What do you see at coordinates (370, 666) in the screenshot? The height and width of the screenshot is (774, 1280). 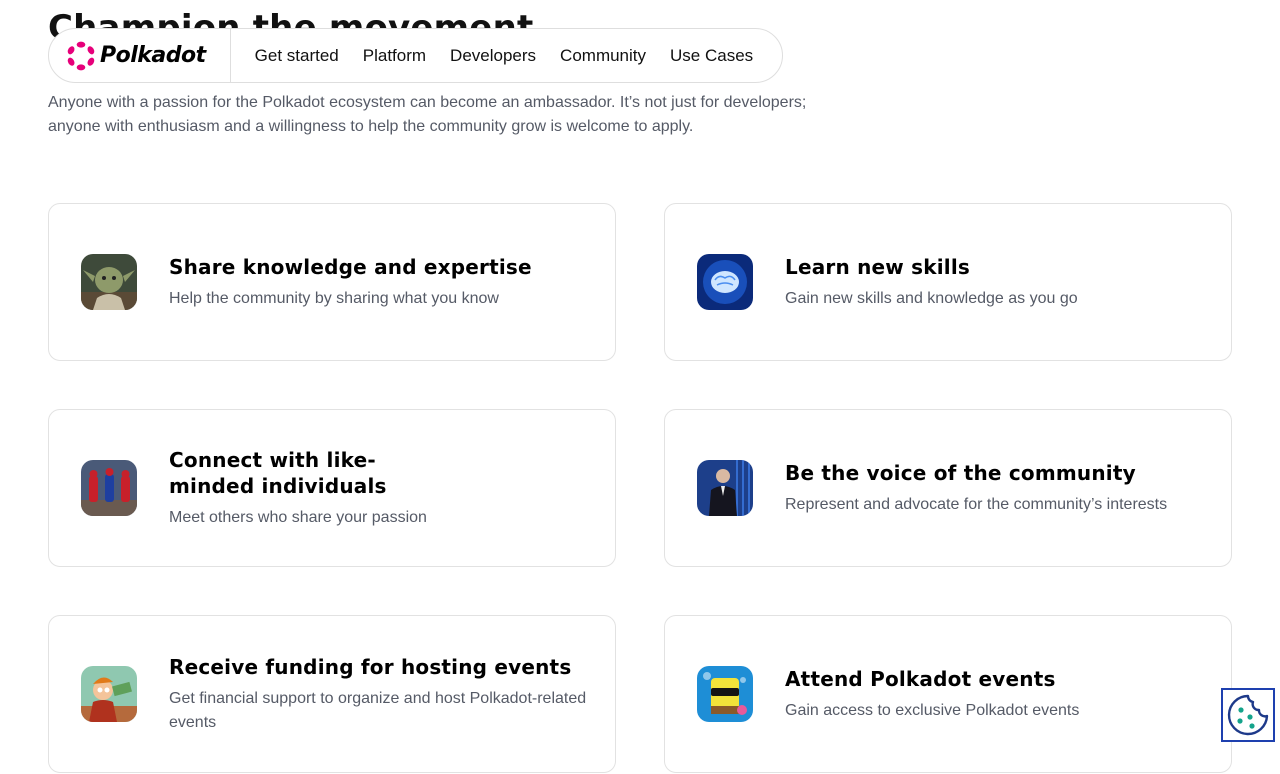 I see `card-title: Receive funding for hosting events` at bounding box center [370, 666].